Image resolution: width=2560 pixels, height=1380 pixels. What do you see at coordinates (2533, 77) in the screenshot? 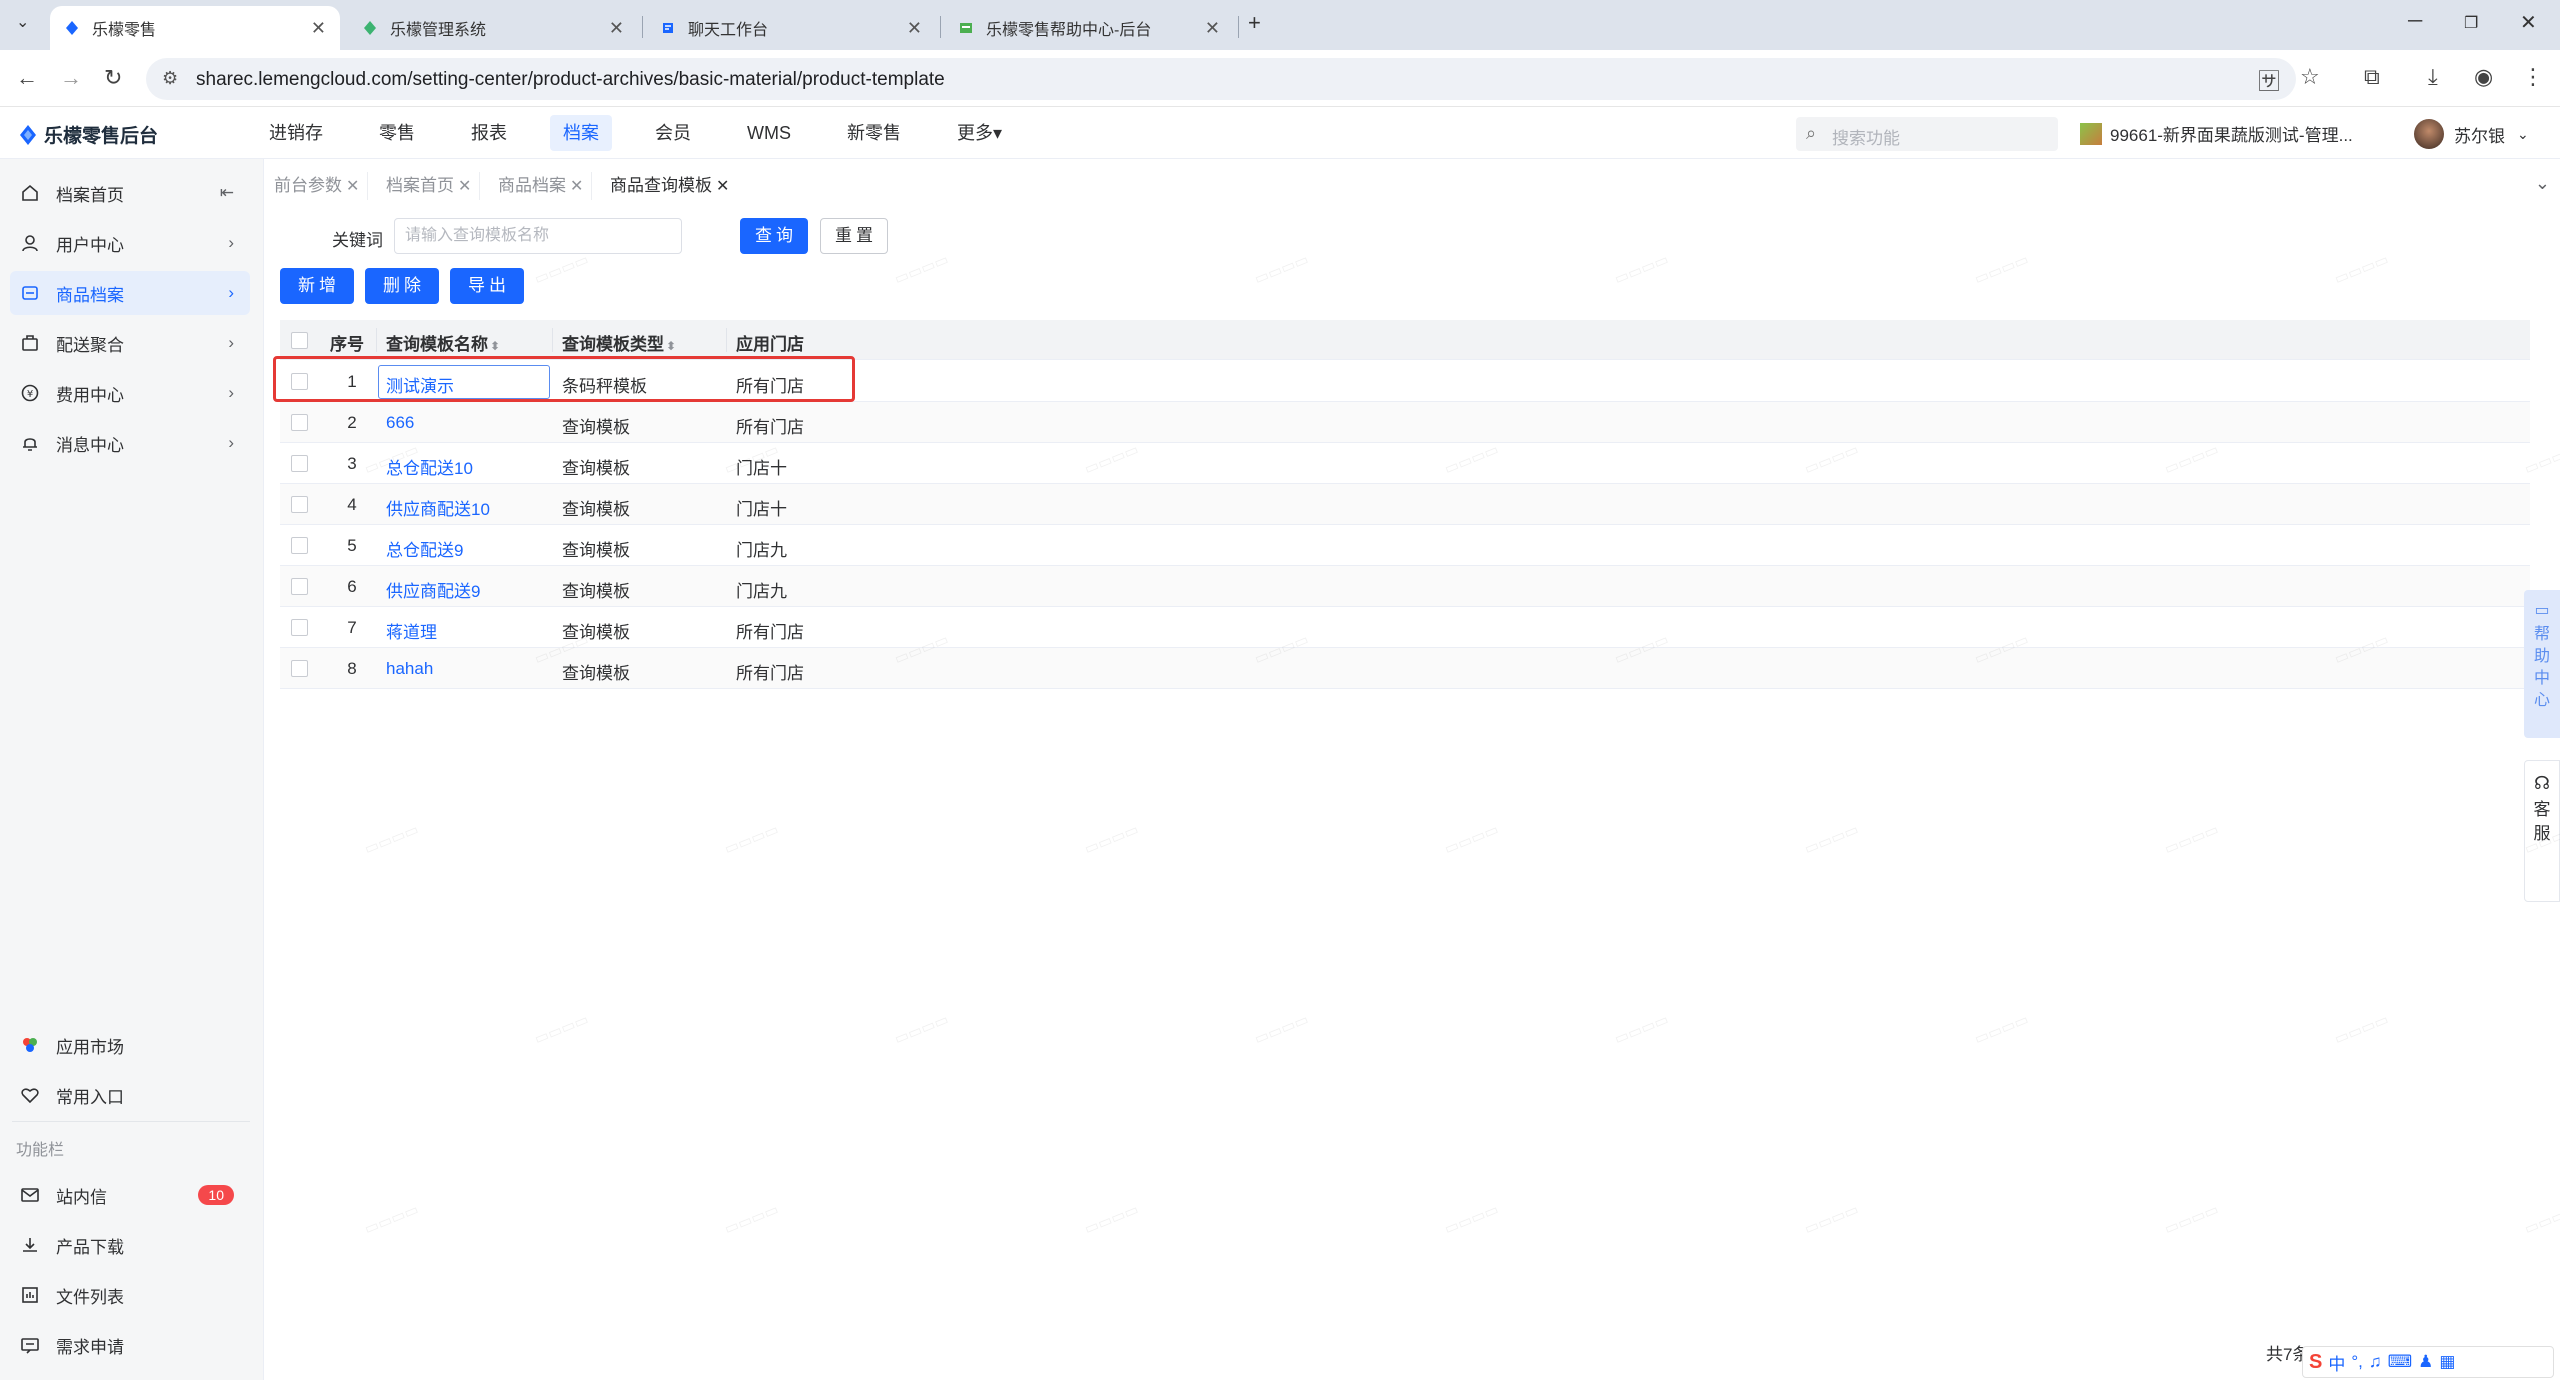
I see `menu-dots-icon: ⋮` at bounding box center [2533, 77].